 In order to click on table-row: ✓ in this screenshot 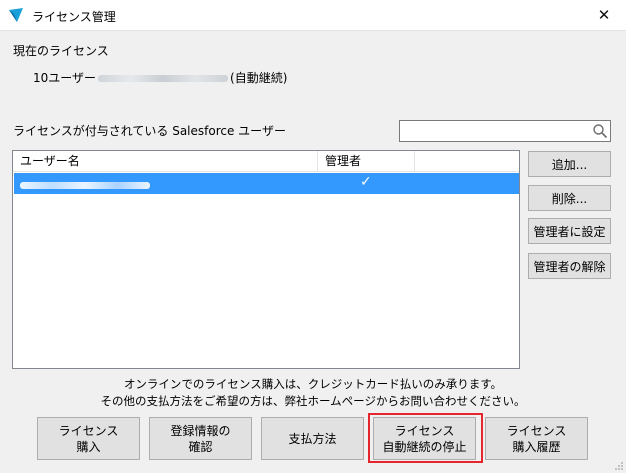, I will do `click(266, 183)`.